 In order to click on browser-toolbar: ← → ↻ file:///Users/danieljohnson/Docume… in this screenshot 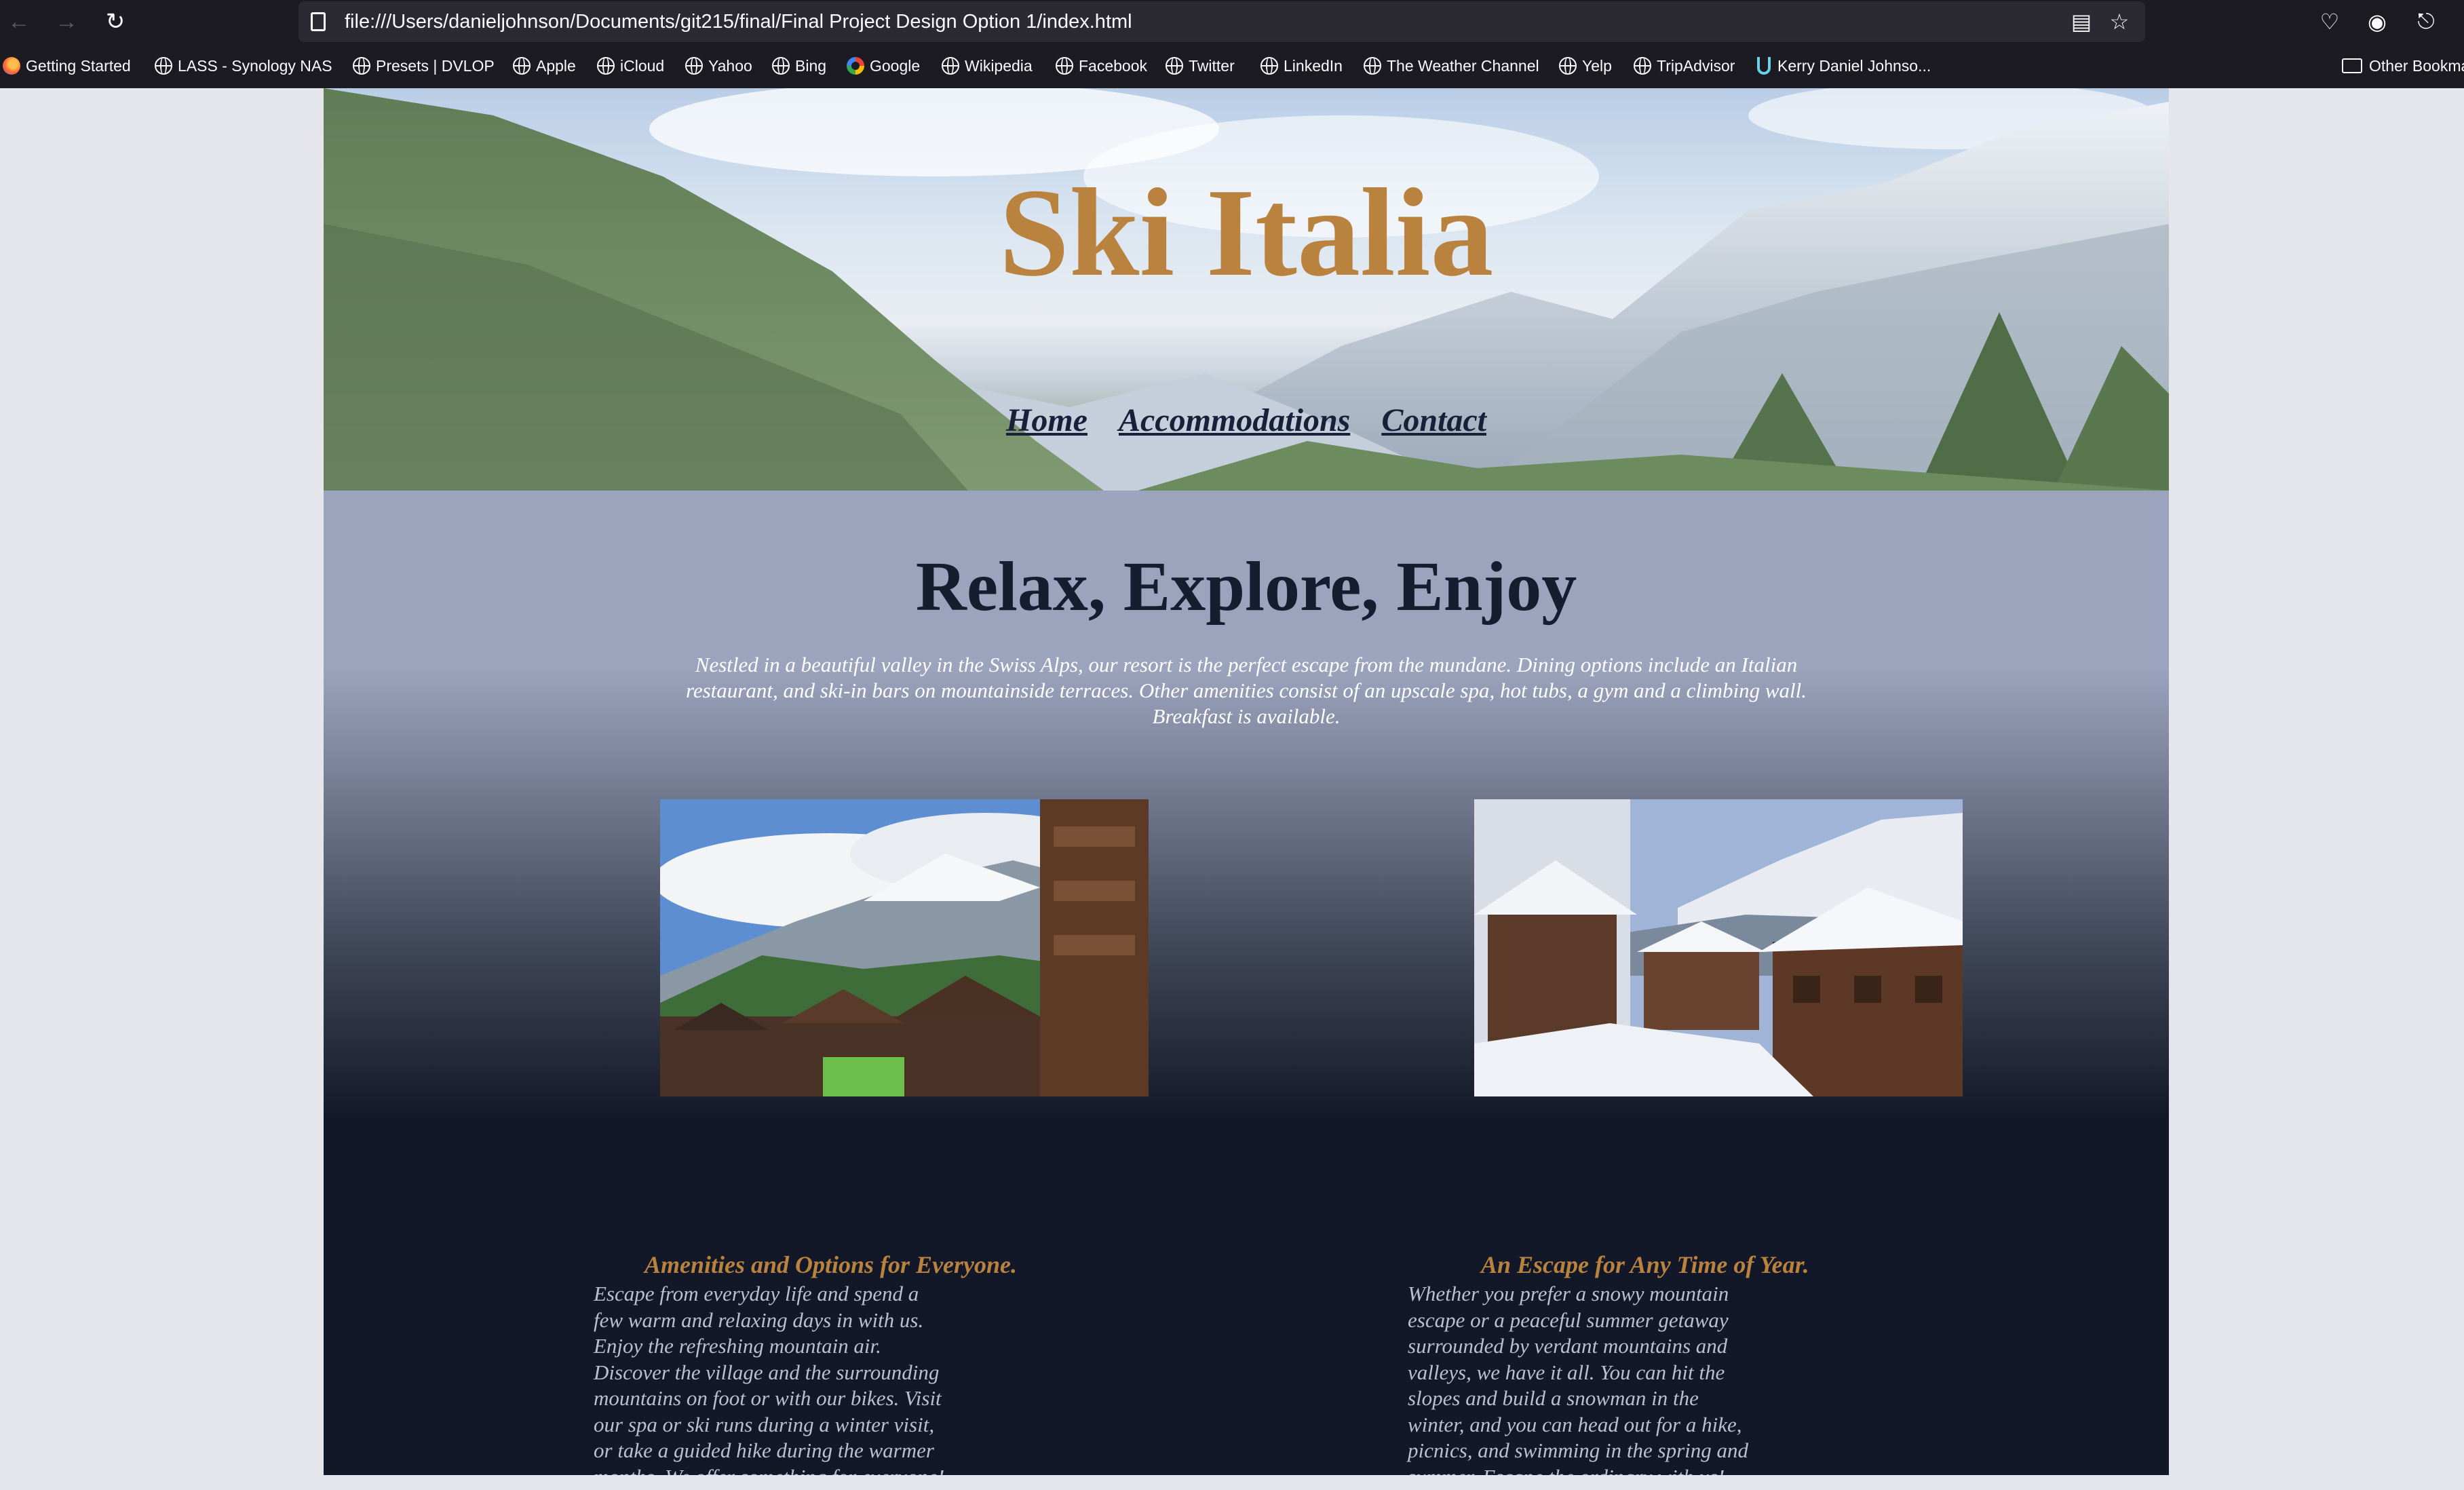, I will do `click(1232, 21)`.